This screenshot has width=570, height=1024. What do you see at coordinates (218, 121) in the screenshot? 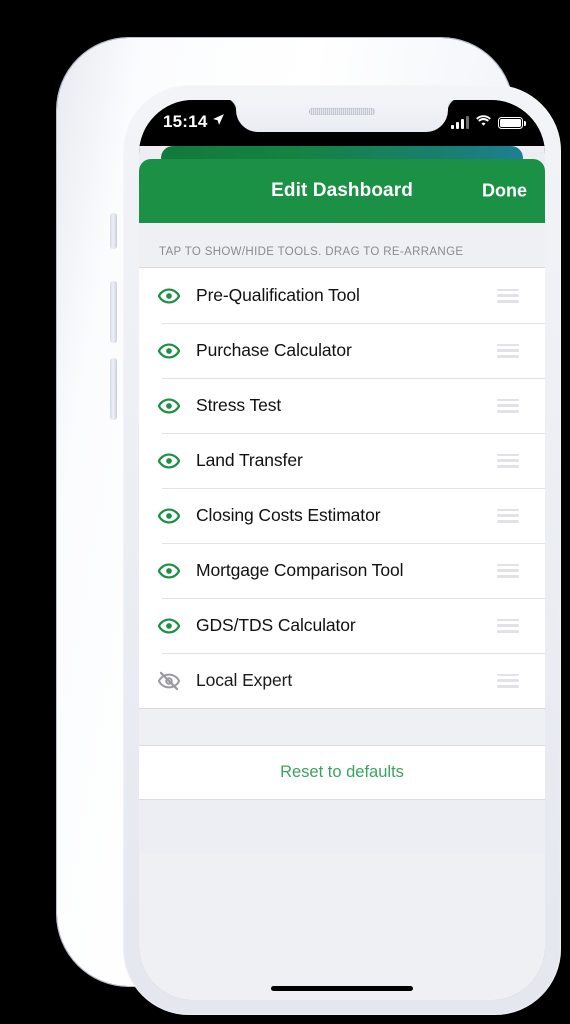
I see `location-arrow-icon` at bounding box center [218, 121].